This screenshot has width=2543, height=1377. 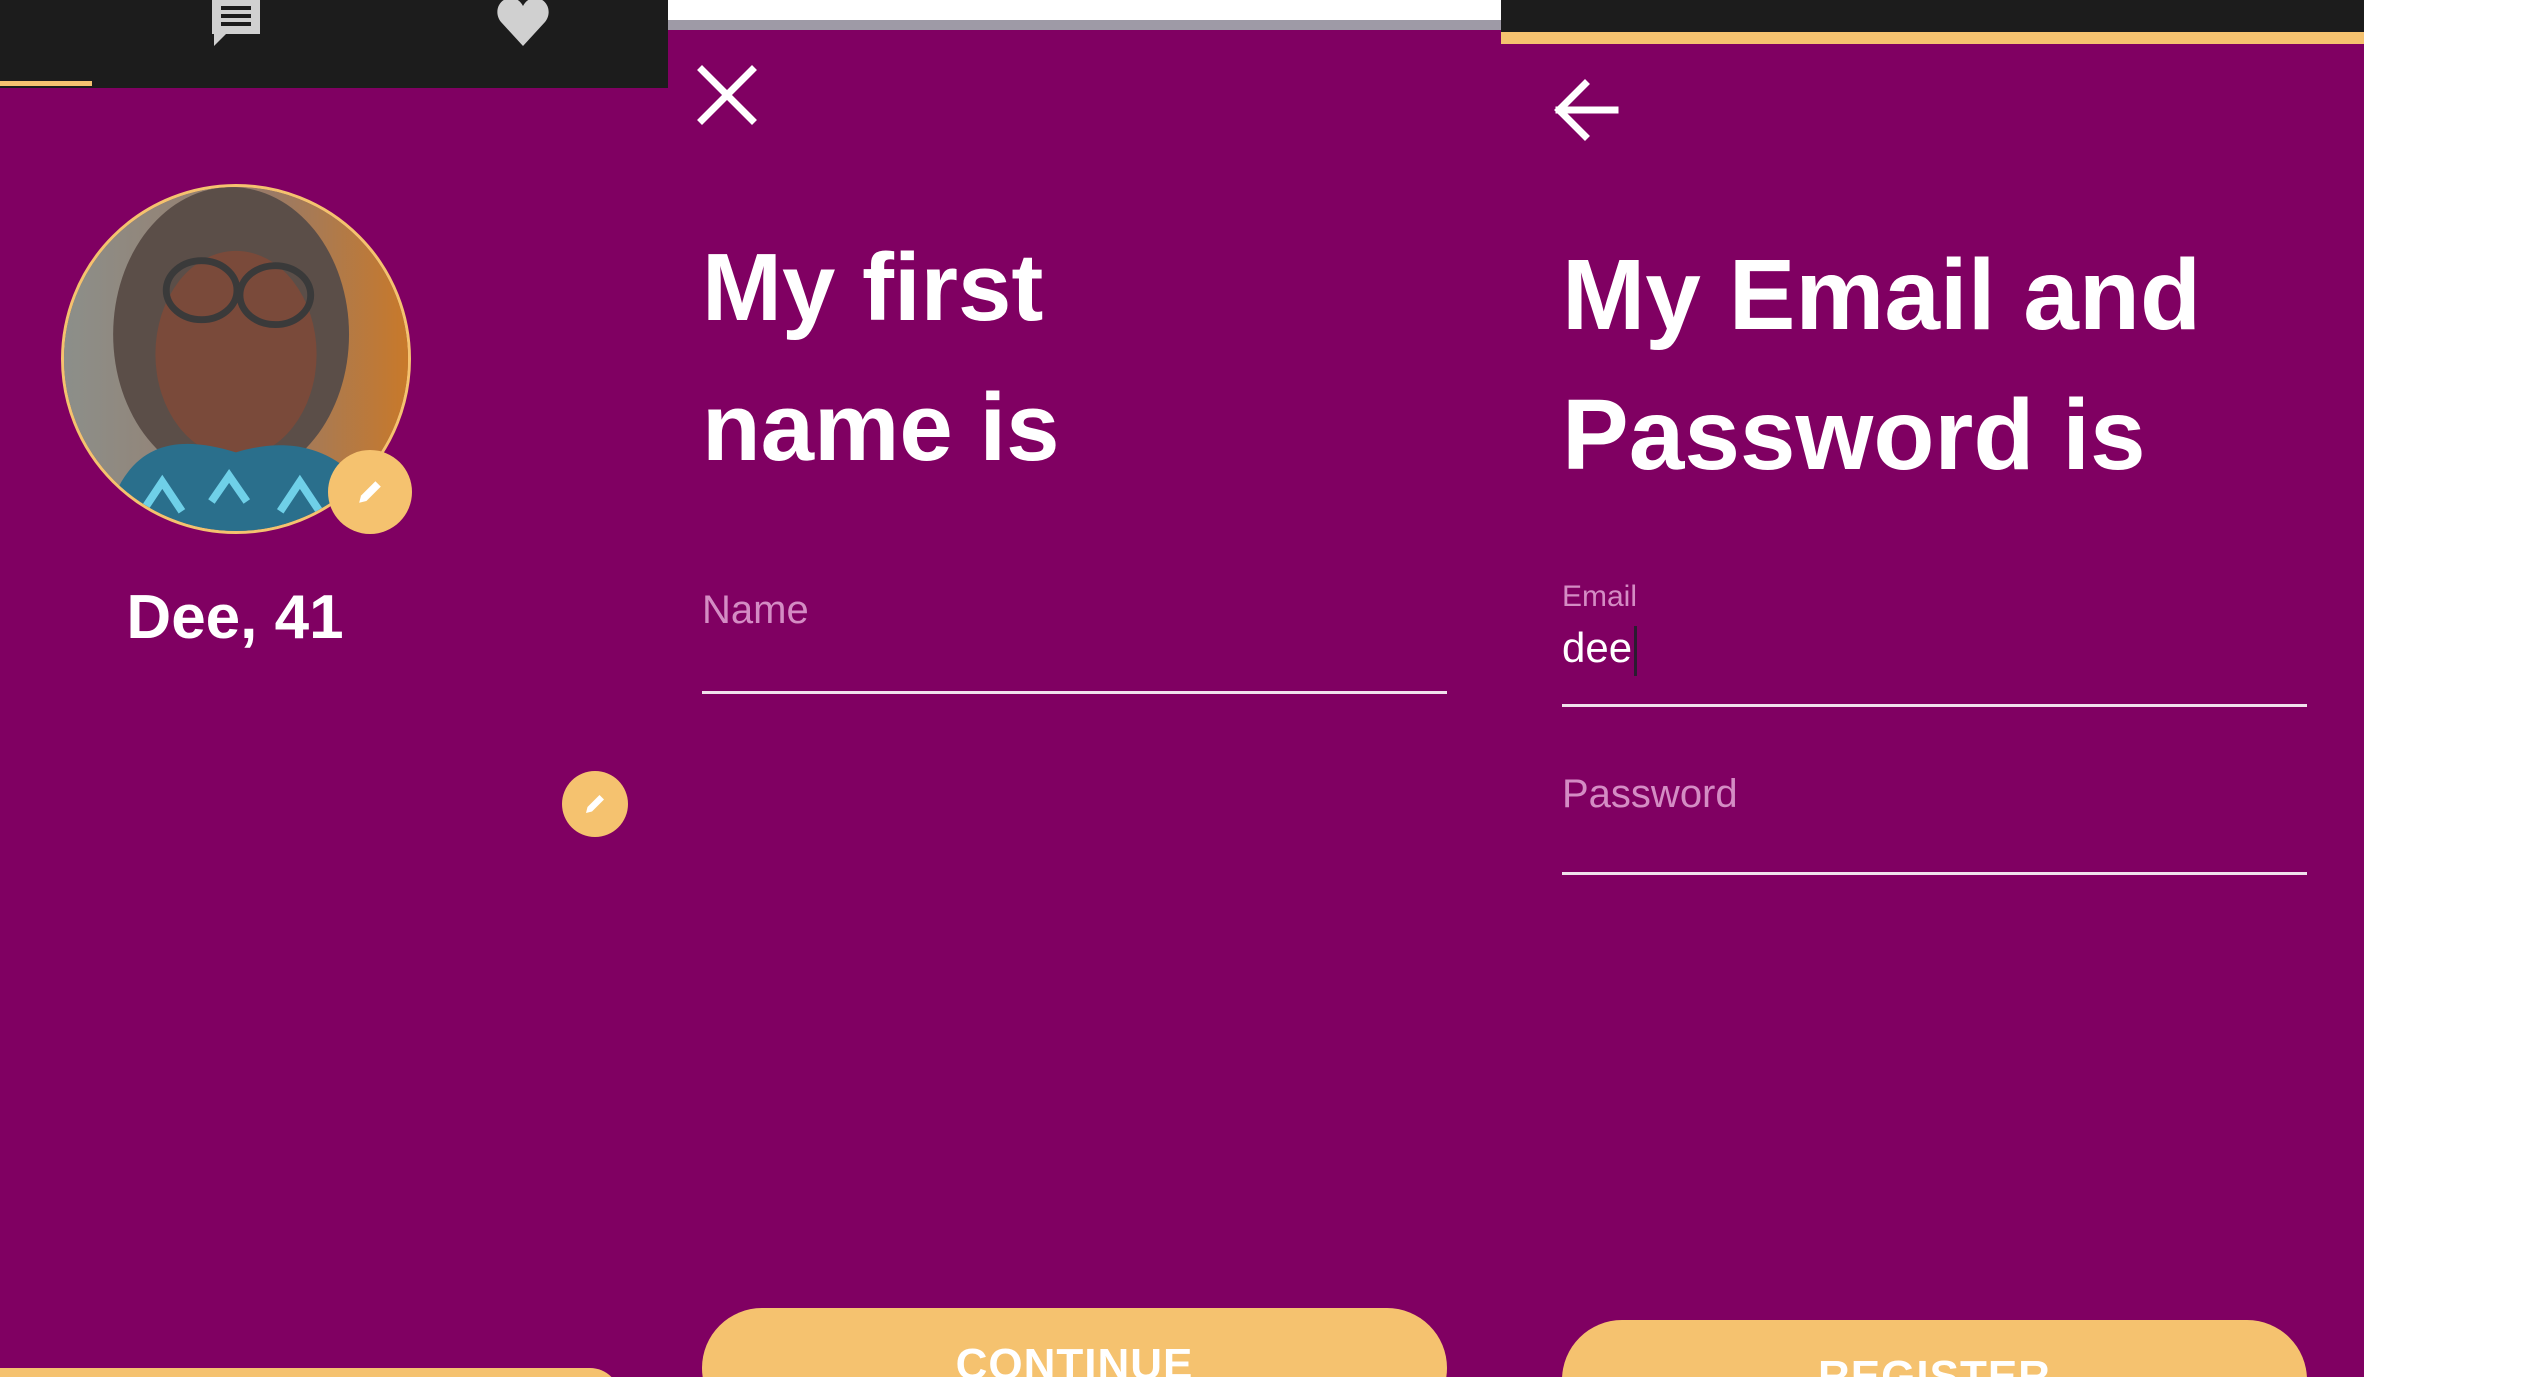 I want to click on avatar-edit-button, so click(x=370, y=492).